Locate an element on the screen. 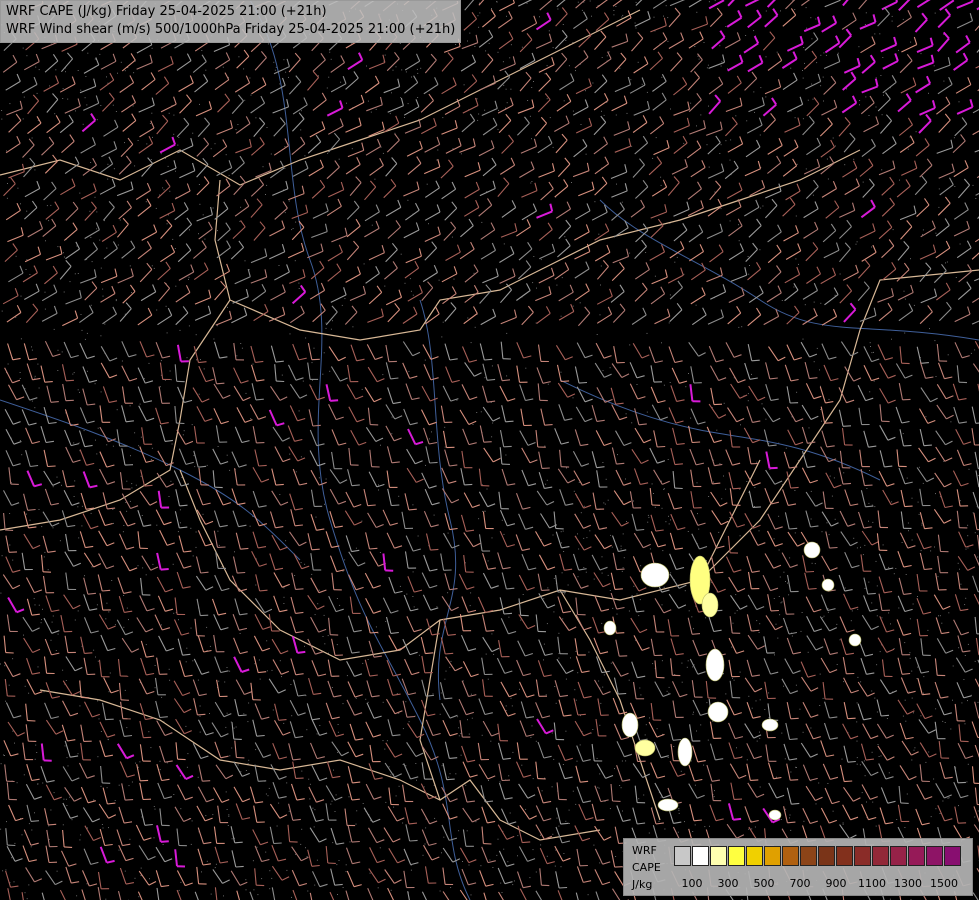  legend-tick: 1300 is located at coordinates (908, 883).